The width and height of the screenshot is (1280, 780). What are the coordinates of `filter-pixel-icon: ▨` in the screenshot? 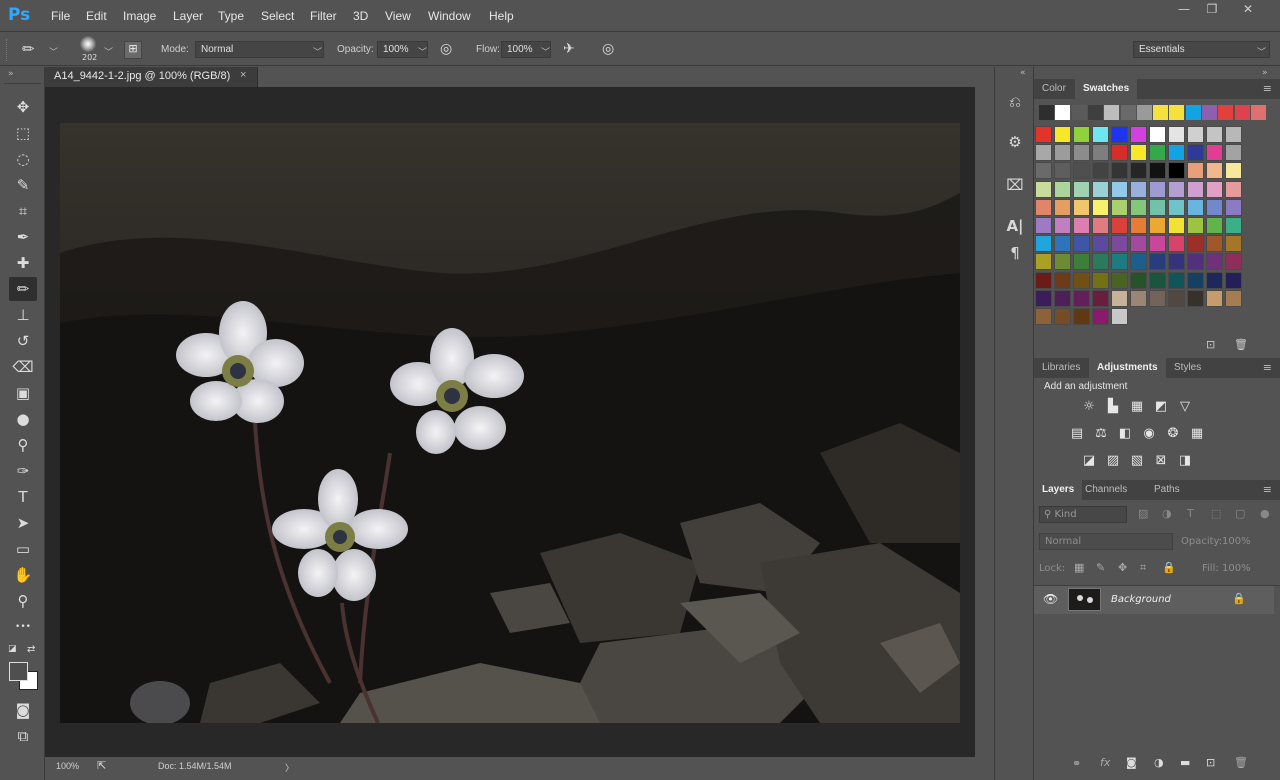 It's located at (1143, 513).